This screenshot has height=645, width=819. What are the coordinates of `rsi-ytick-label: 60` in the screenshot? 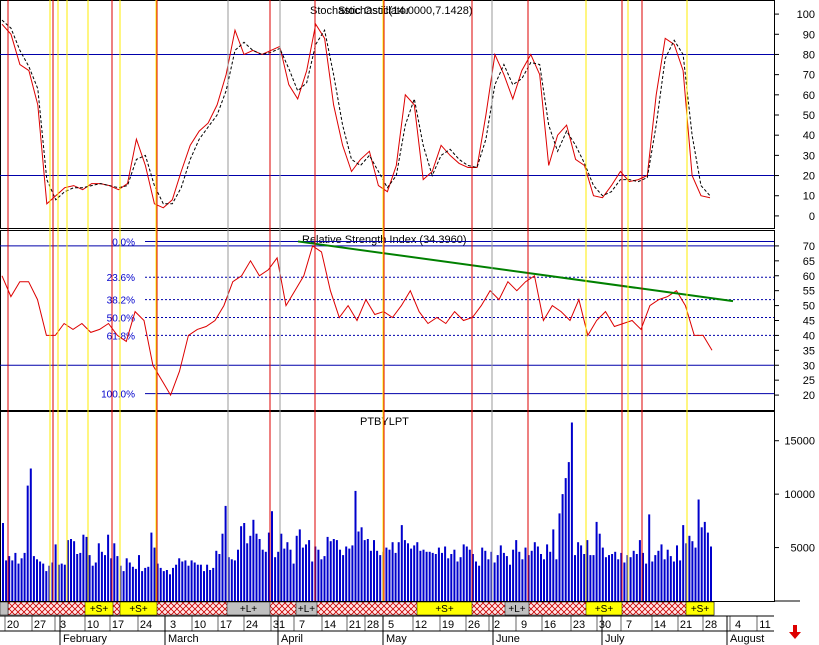 It's located at (809, 277).